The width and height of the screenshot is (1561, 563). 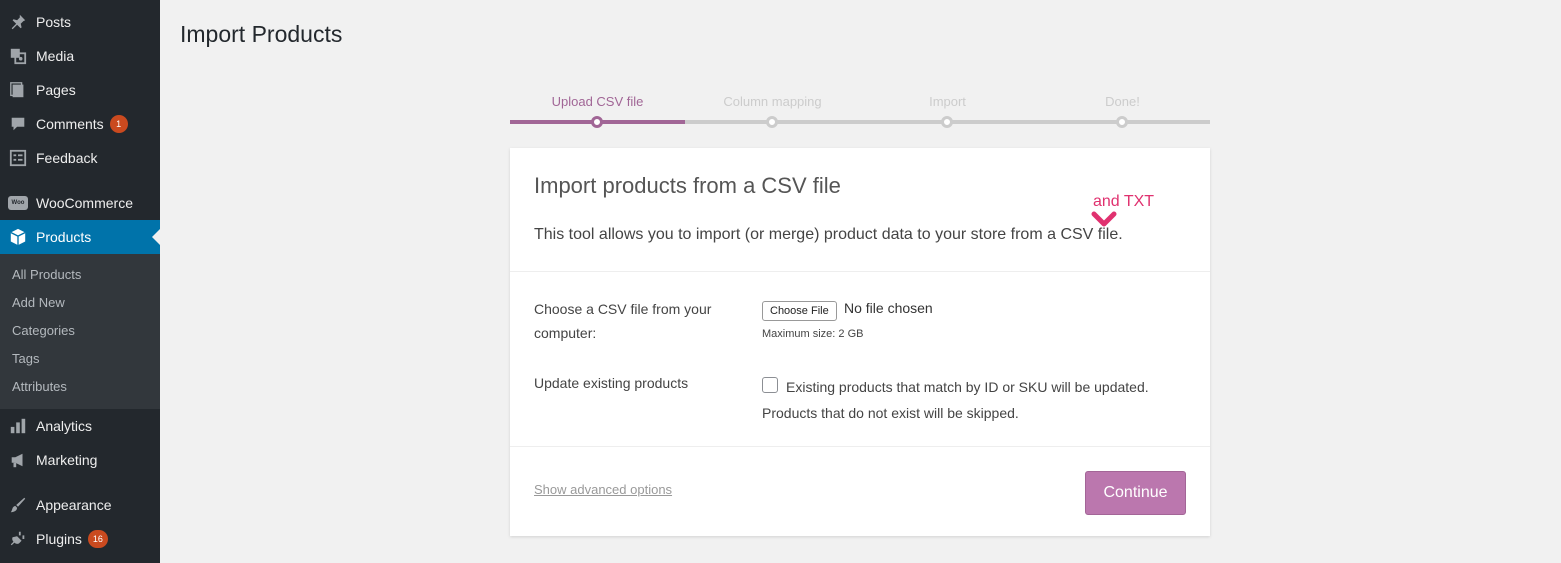 I want to click on choose-file-button: Choose File, so click(x=799, y=311).